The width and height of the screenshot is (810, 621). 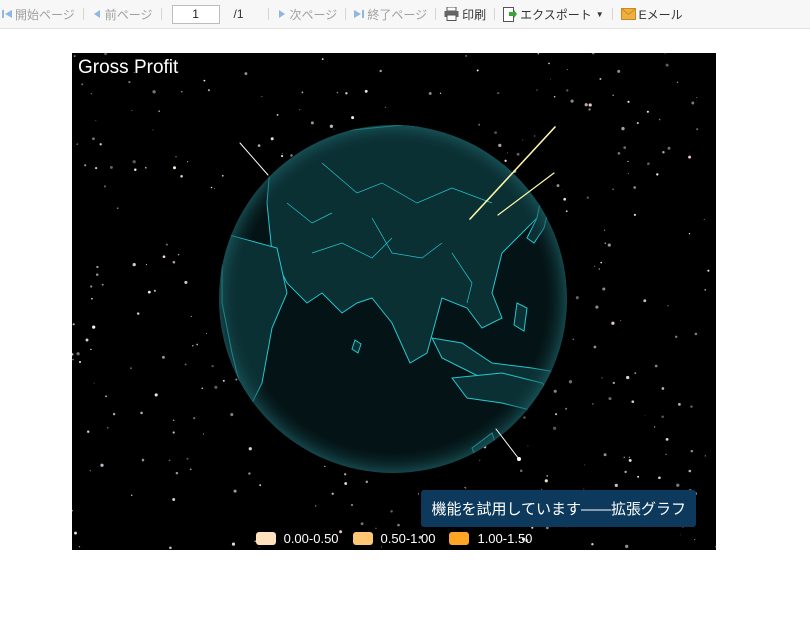 What do you see at coordinates (359, 14) in the screenshot?
I see `last-page-icon` at bounding box center [359, 14].